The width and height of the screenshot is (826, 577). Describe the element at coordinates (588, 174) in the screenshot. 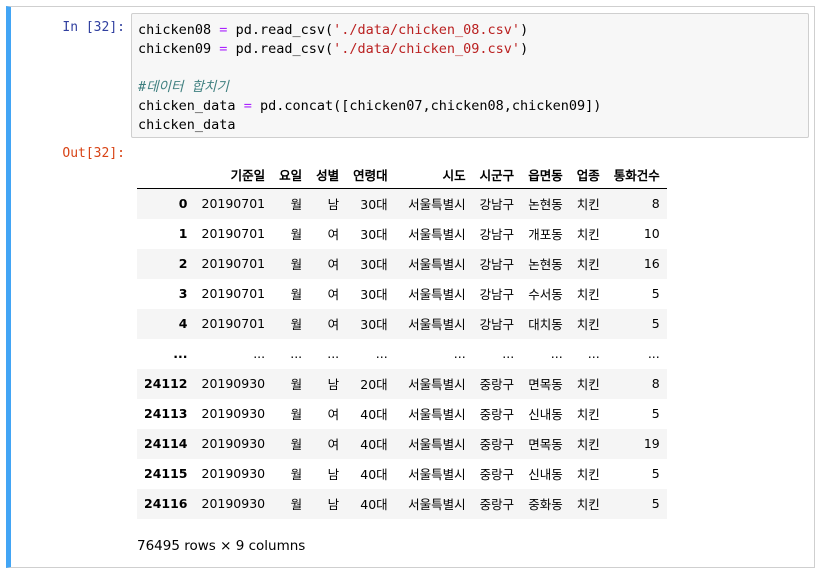

I see `column-header: 업종` at that location.